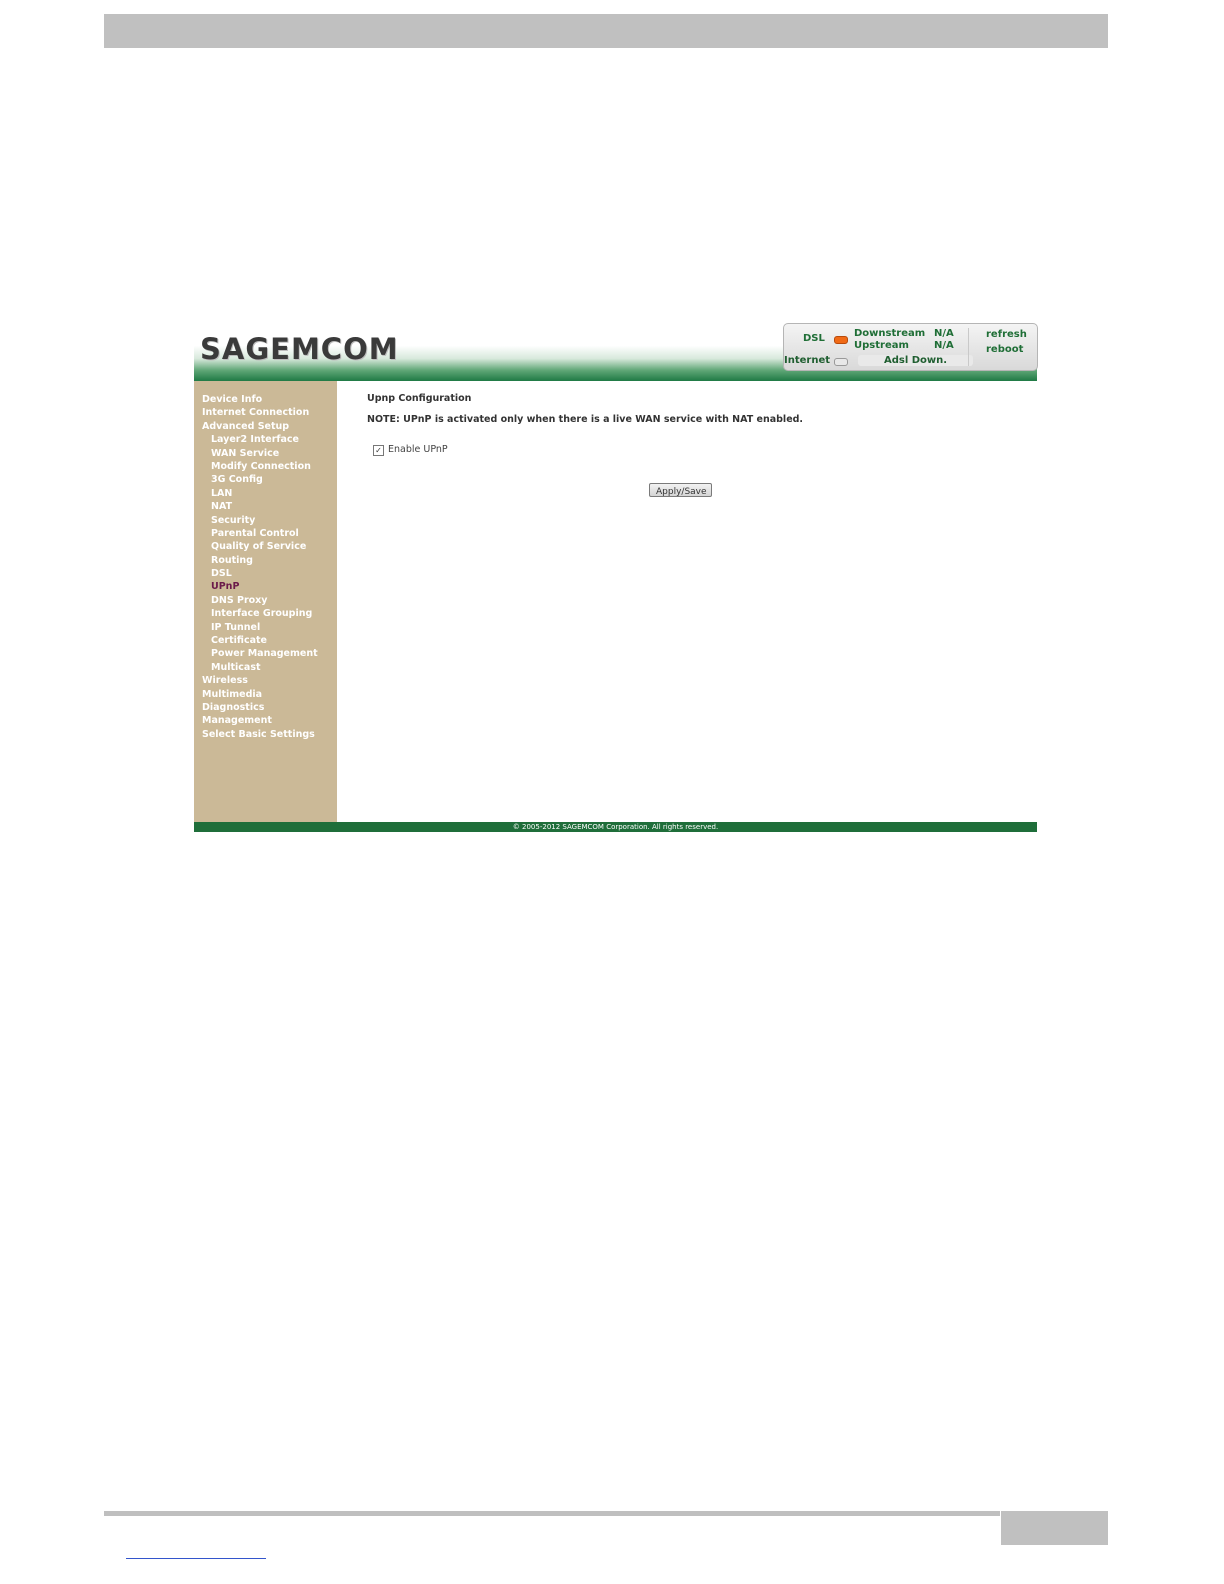 This screenshot has height=1584, width=1224. What do you see at coordinates (916, 360) in the screenshot?
I see `adsl-status: Adsl Down.` at bounding box center [916, 360].